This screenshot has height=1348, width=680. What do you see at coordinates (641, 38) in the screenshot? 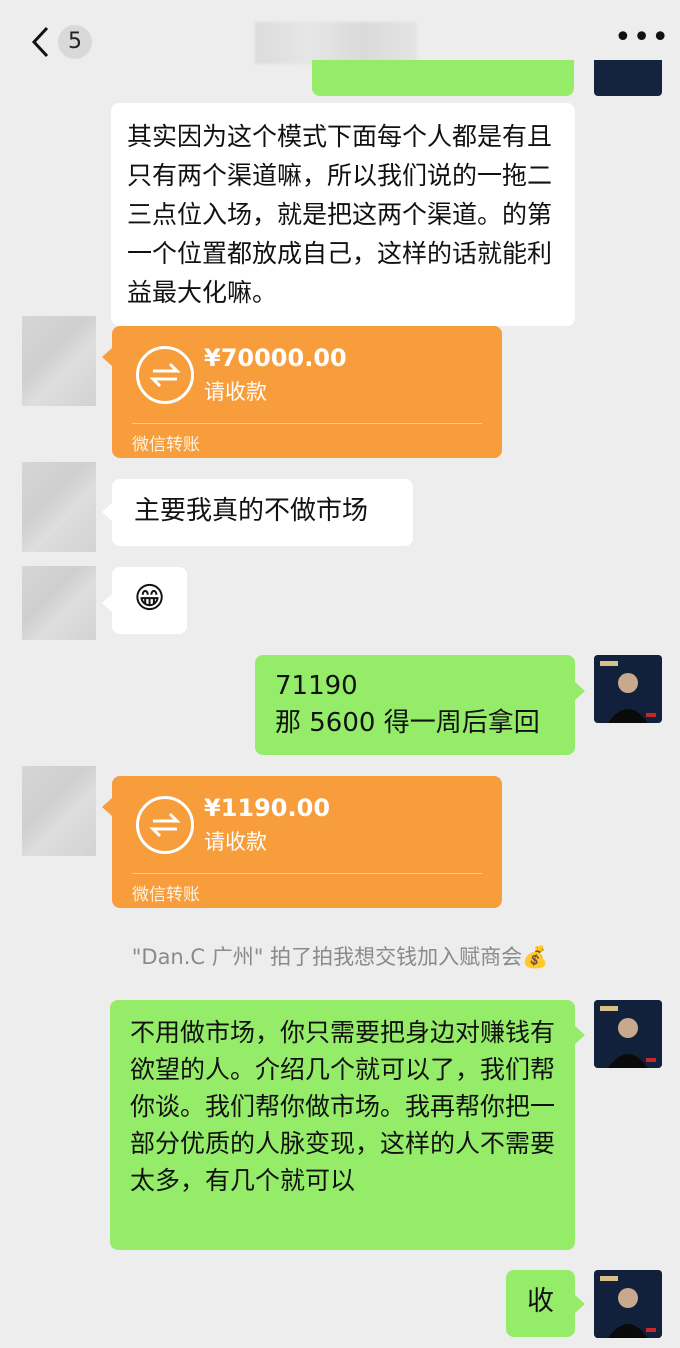
I see `more-options-button: •••` at bounding box center [641, 38].